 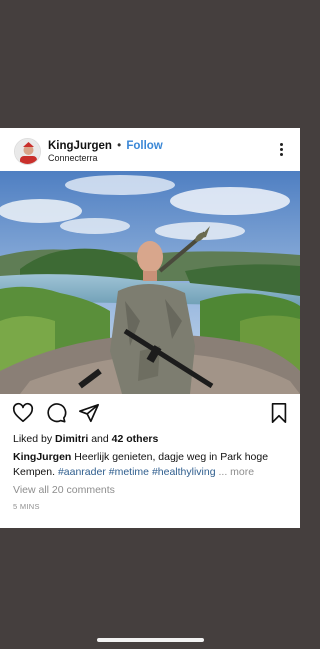 I want to click on likes-summary: Liked by Dimitri and 42 others, so click(x=85, y=439).